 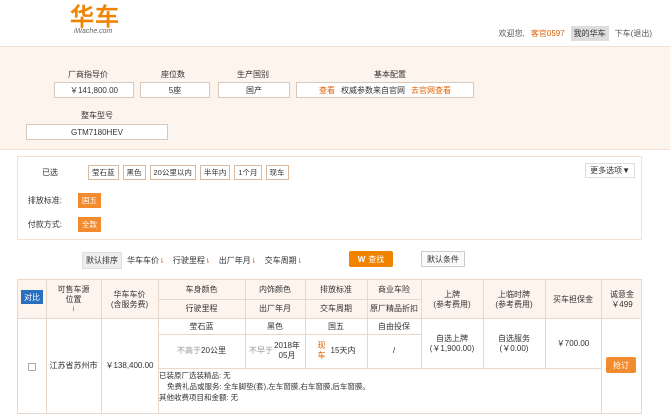 I want to click on more-options-dropdown: 更多选项▼, so click(x=610, y=170).